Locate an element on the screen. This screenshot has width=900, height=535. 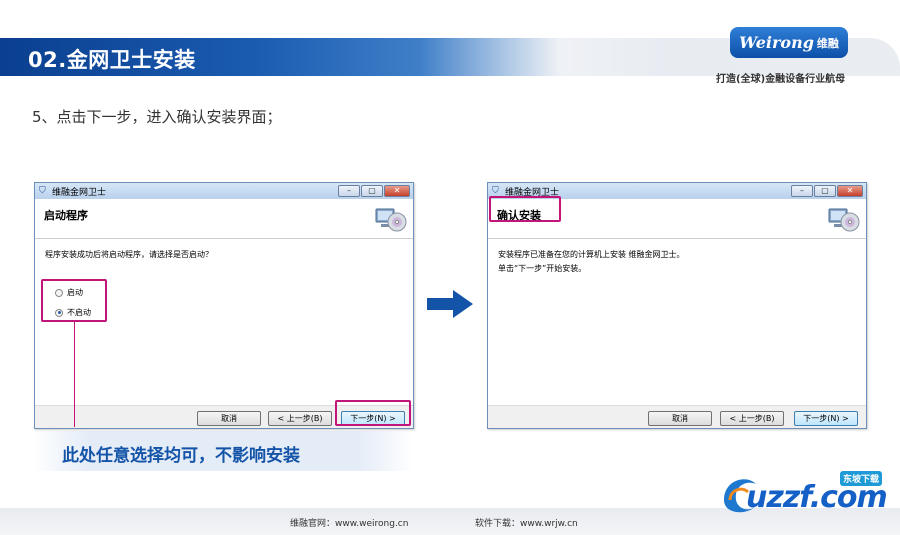
next-button: 下一步(N) > is located at coordinates (826, 418).